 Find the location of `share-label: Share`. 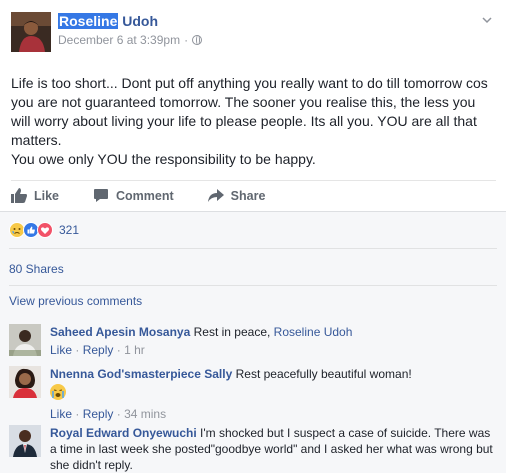

share-label: Share is located at coordinates (248, 195).